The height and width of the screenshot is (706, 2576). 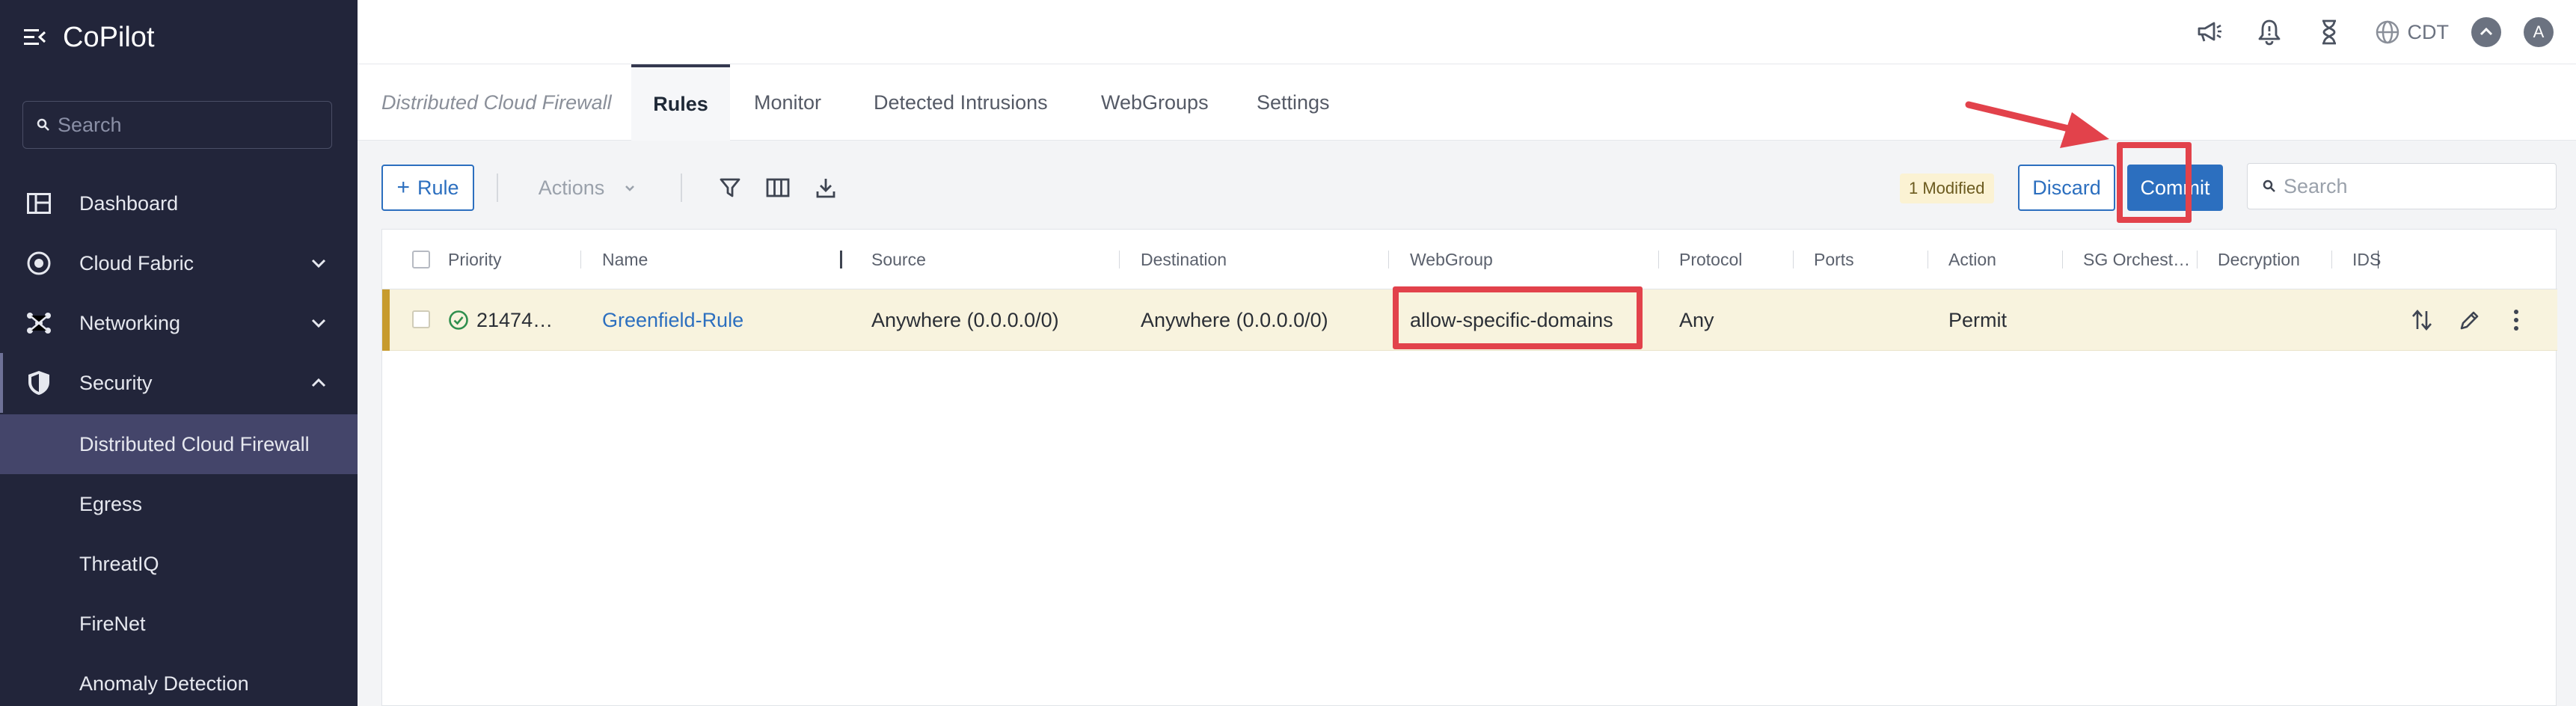 I want to click on shield-icon, so click(x=38, y=382).